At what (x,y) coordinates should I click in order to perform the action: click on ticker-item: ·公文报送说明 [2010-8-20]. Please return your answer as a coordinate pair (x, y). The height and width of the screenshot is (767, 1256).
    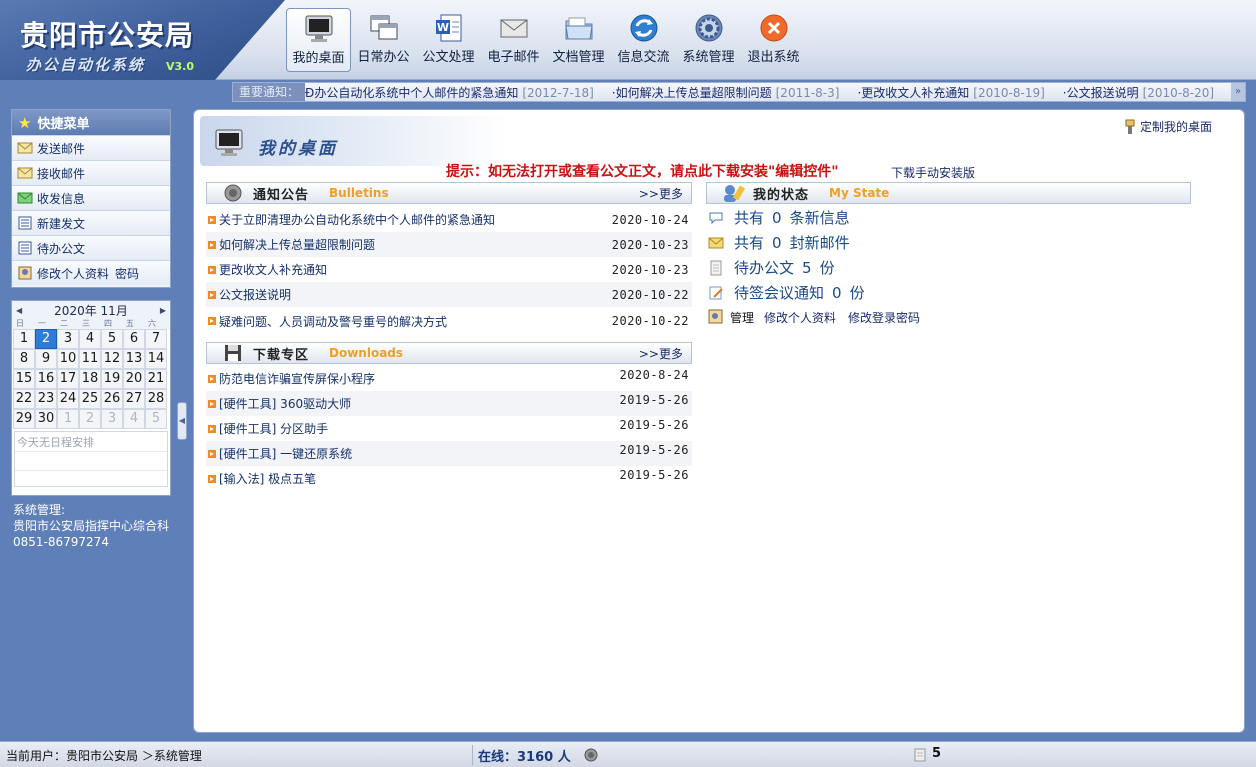
    Looking at the image, I should click on (1138, 92).